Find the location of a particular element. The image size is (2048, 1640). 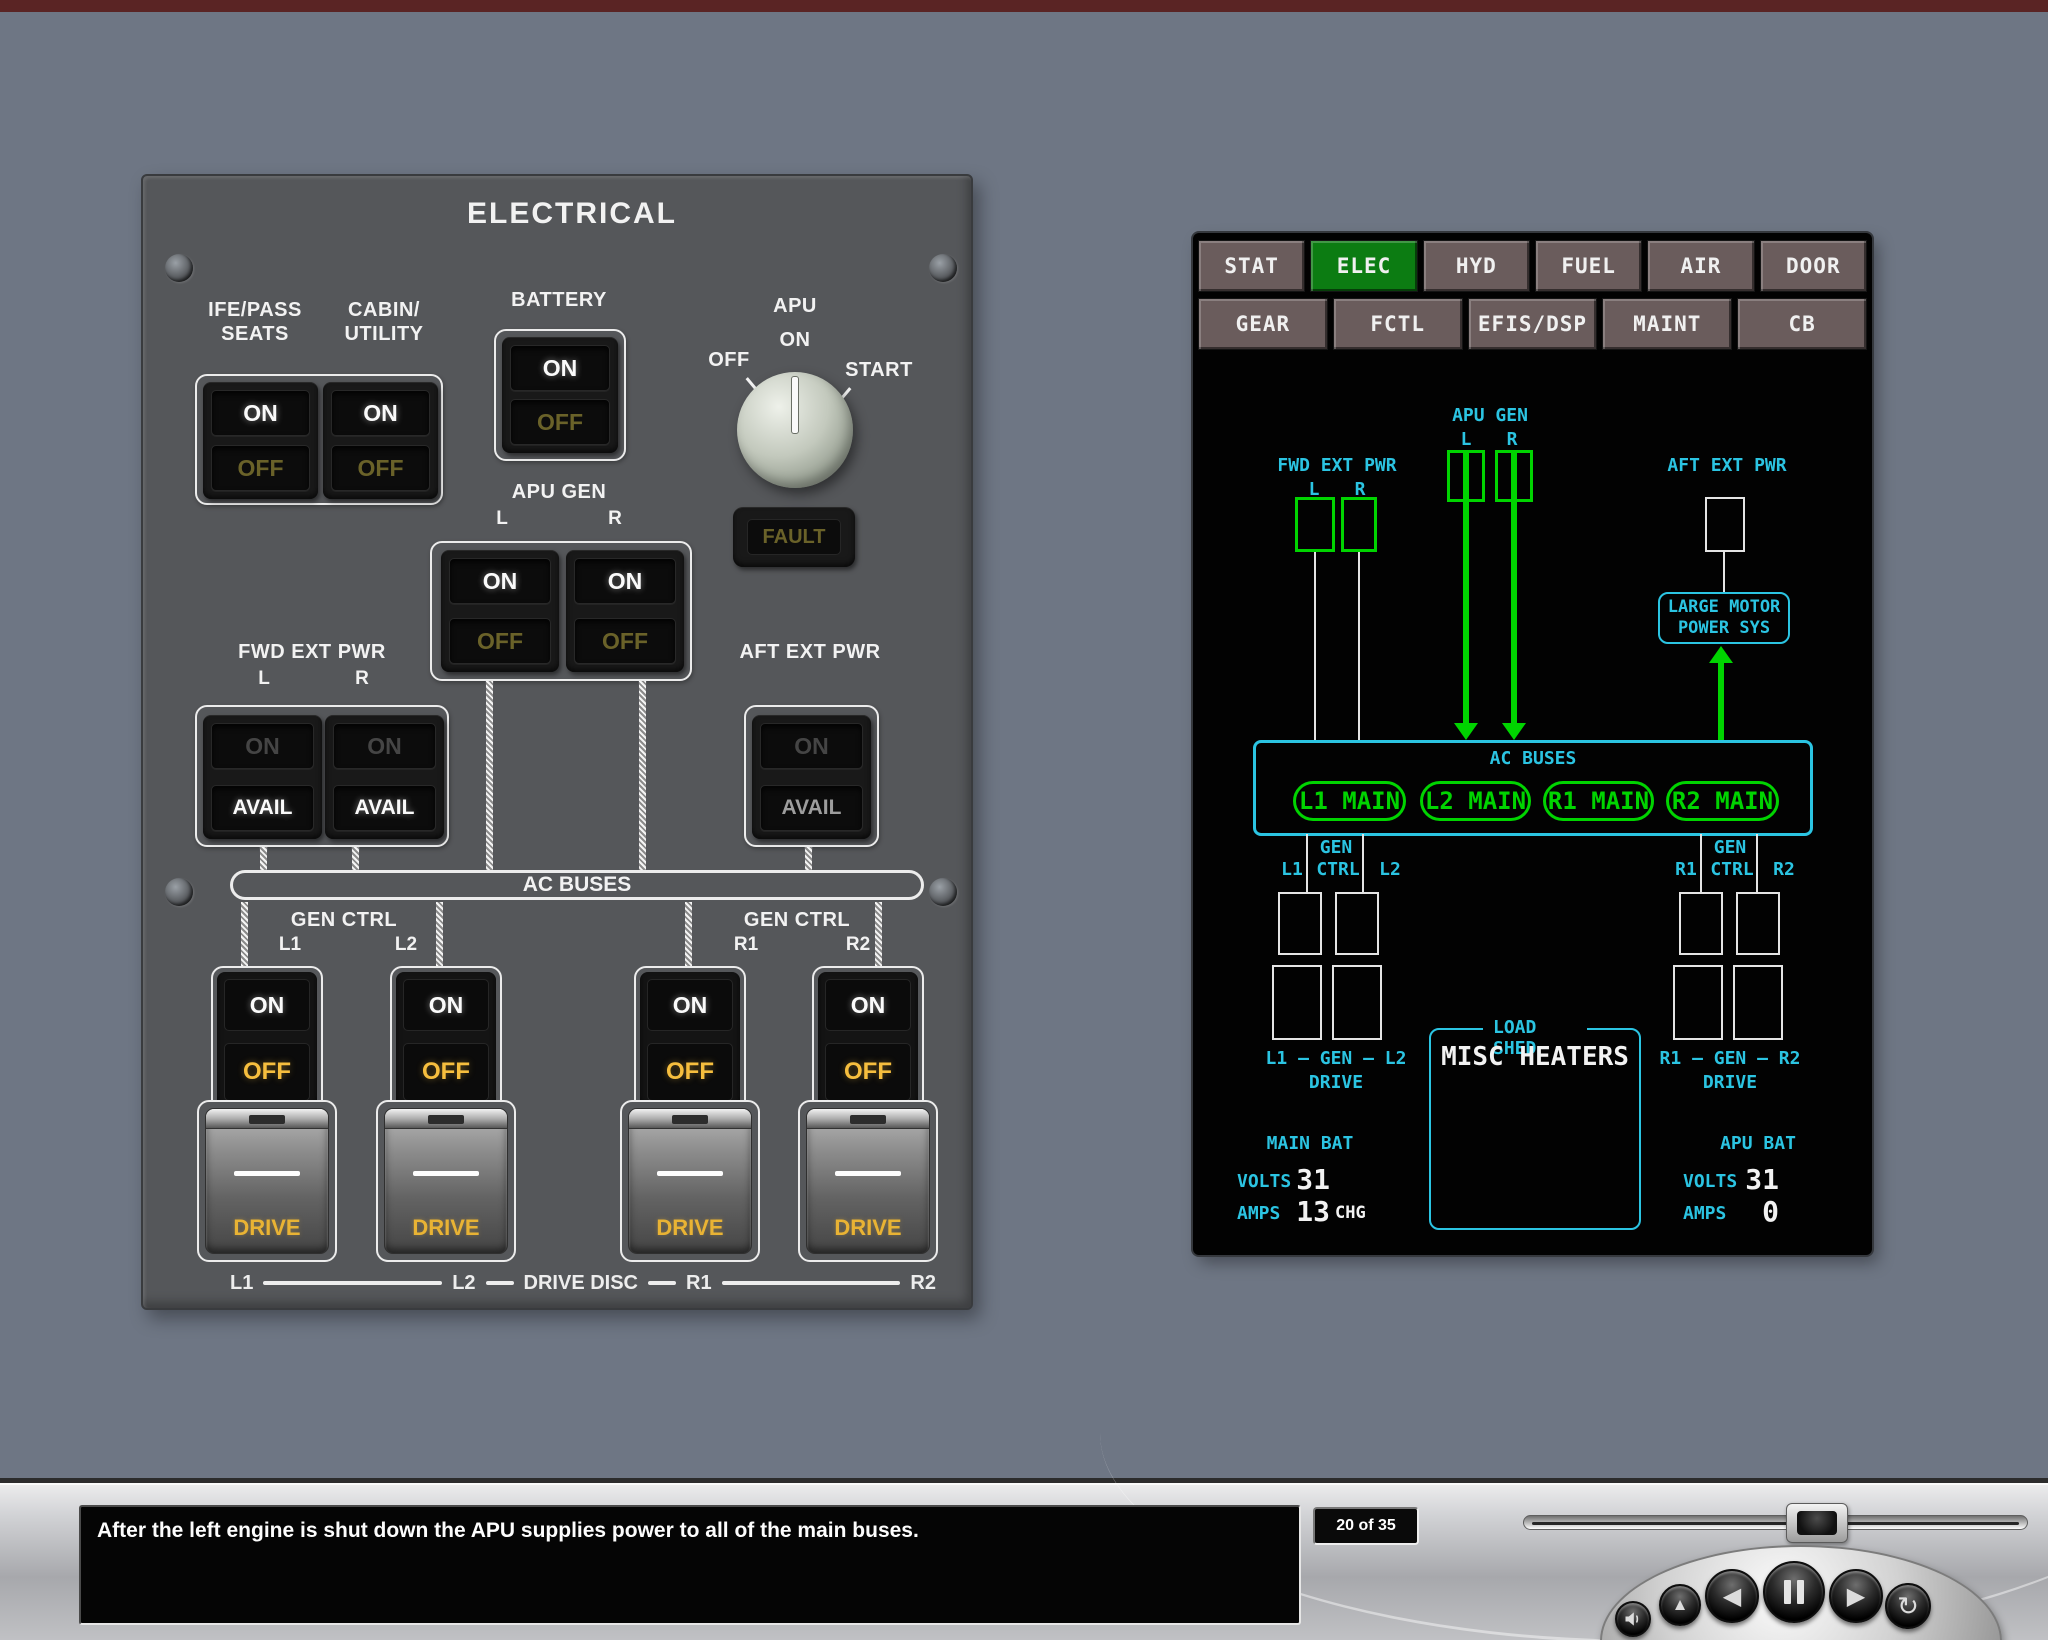

tab-elec: ELEC is located at coordinates (1364, 266).